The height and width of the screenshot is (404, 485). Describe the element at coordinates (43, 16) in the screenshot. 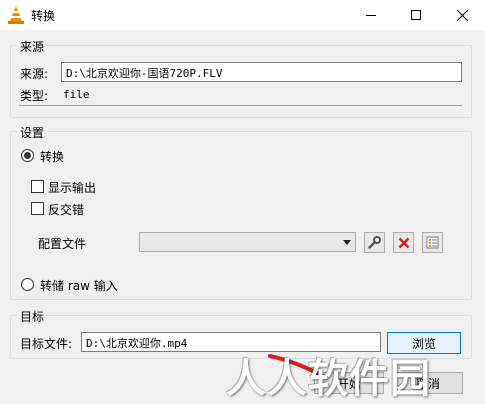

I see `window-title: 转换` at that location.